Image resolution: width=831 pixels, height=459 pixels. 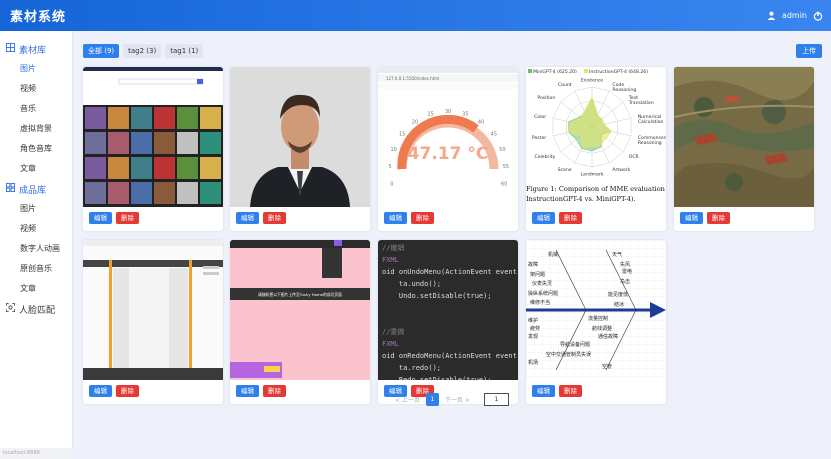 What do you see at coordinates (496, 399) in the screenshot?
I see `page-jump-input: 1` at bounding box center [496, 399].